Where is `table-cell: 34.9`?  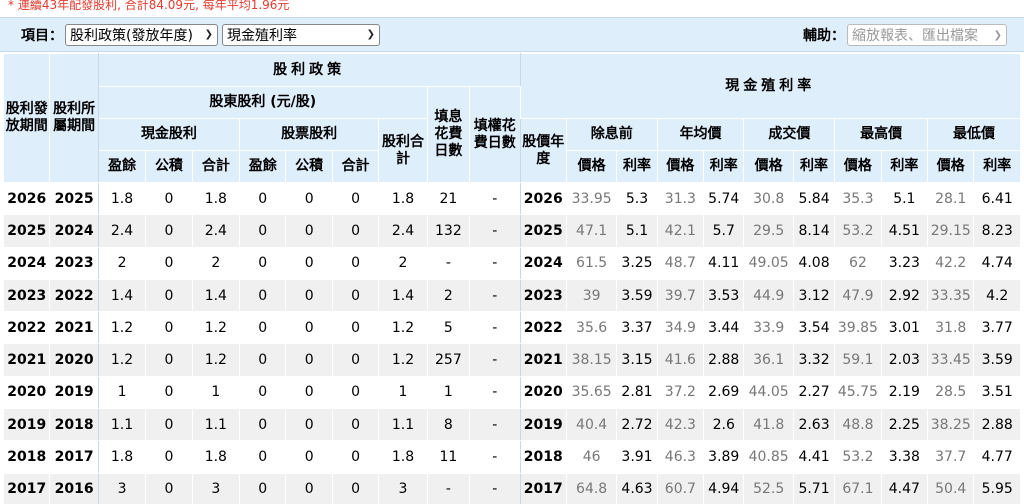
table-cell: 34.9 is located at coordinates (680, 328).